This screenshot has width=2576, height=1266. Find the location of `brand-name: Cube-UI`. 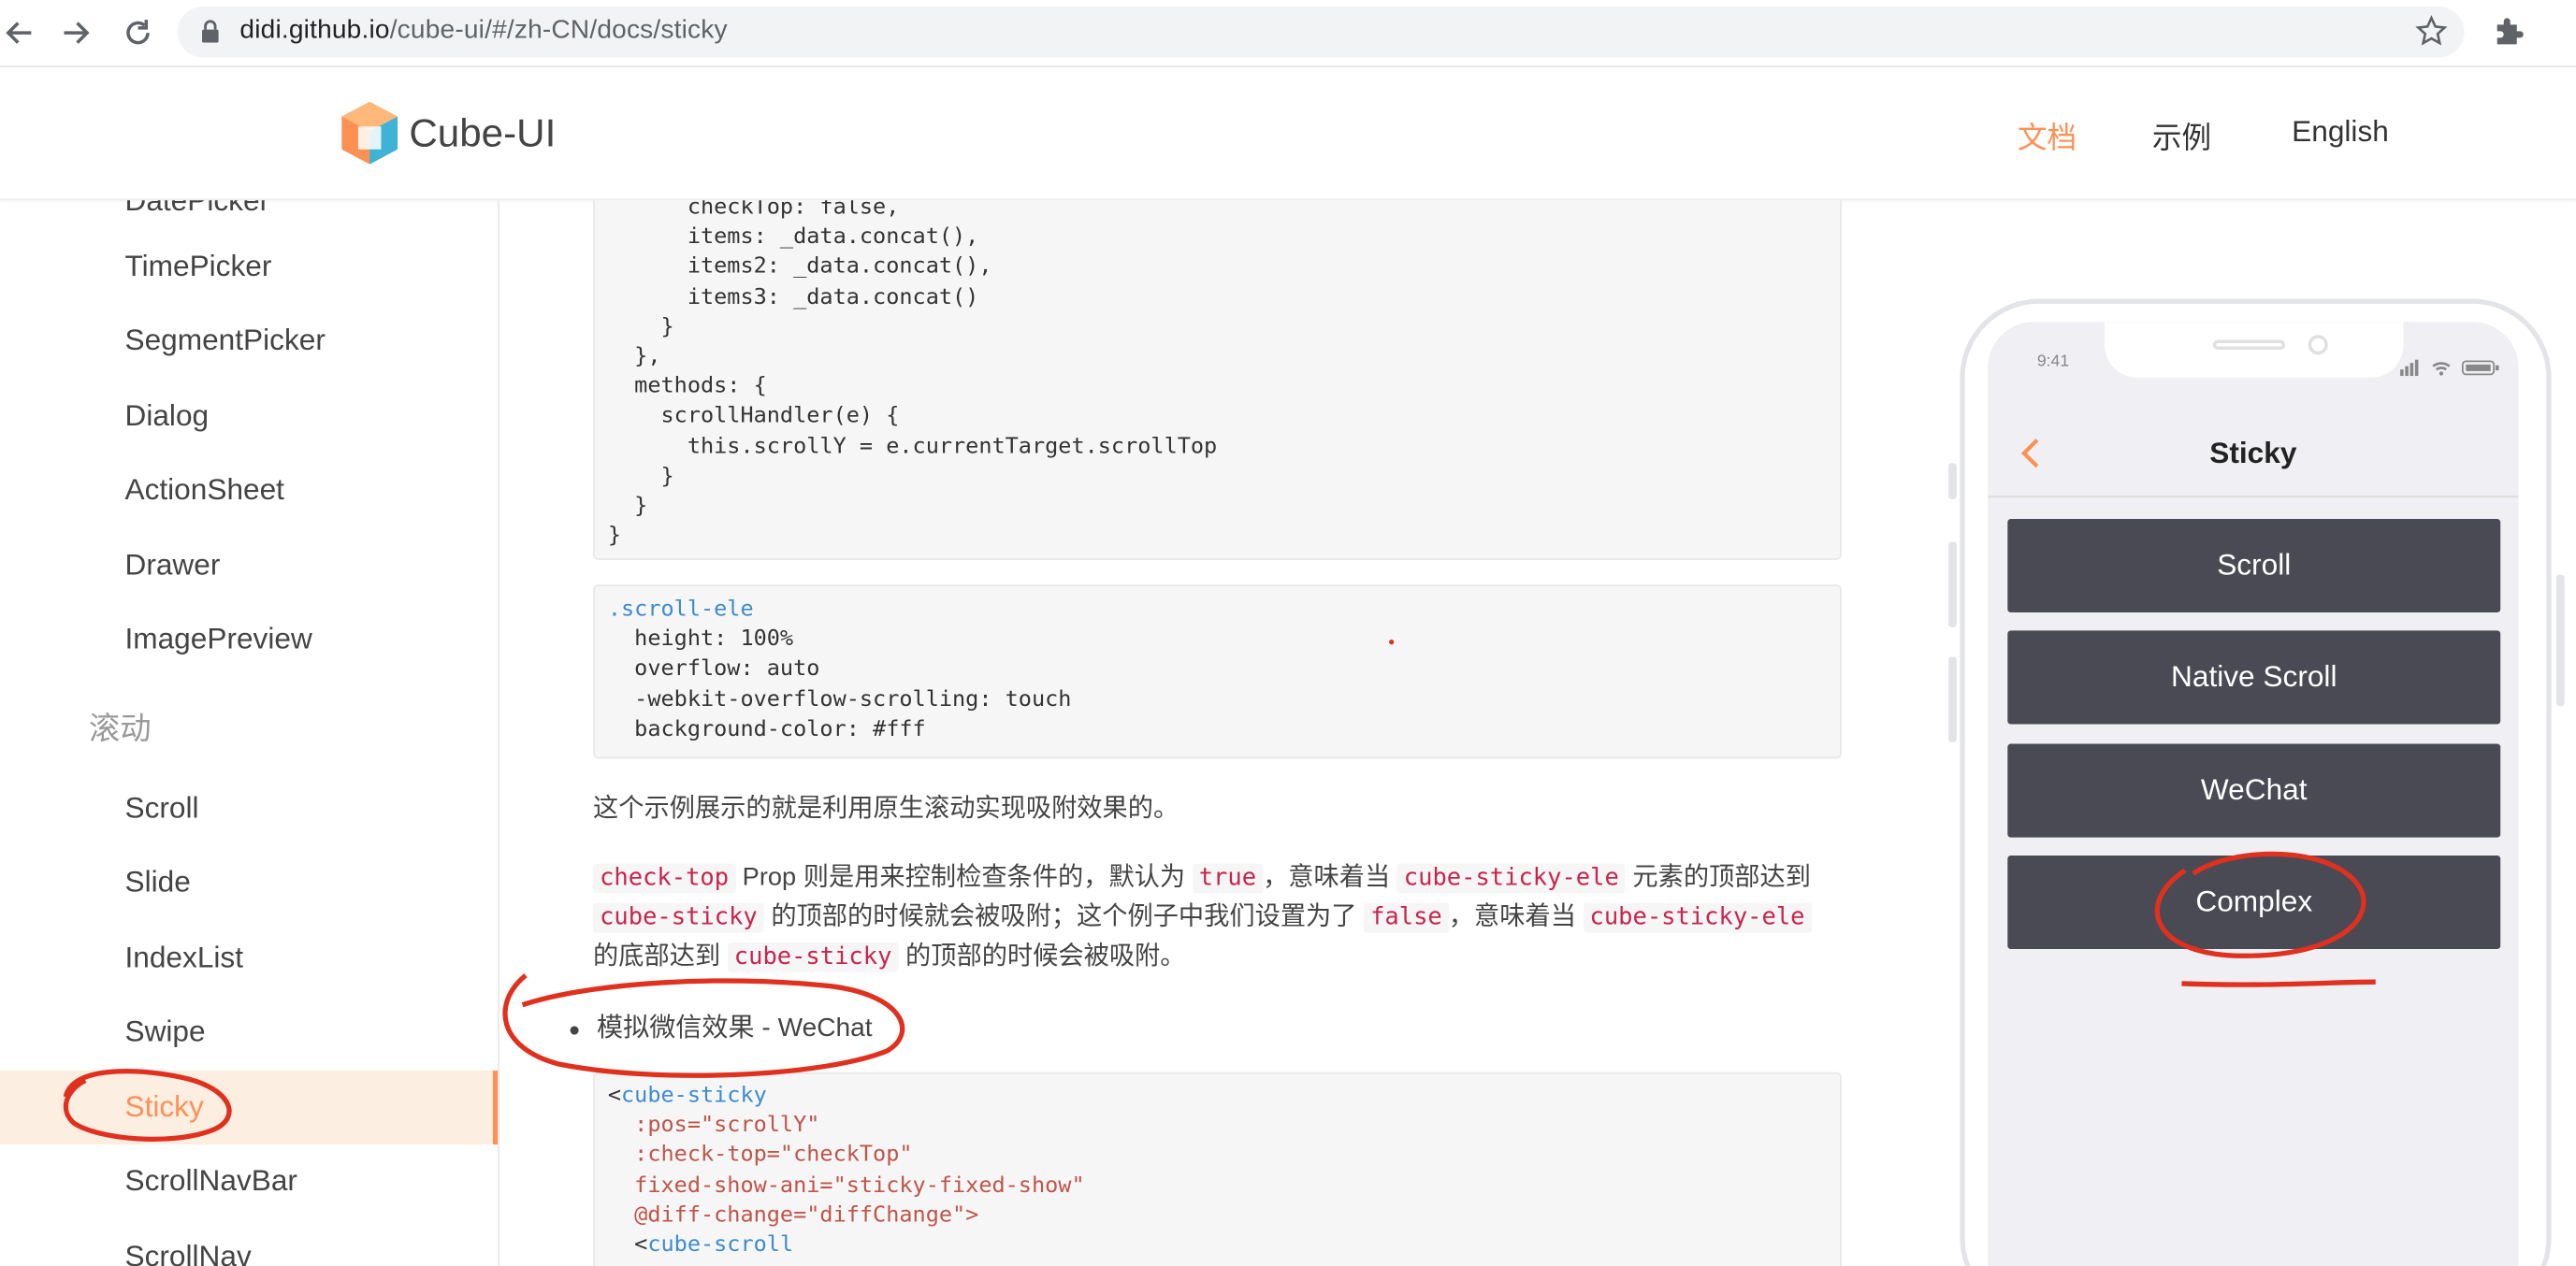

brand-name: Cube-UI is located at coordinates (483, 134).